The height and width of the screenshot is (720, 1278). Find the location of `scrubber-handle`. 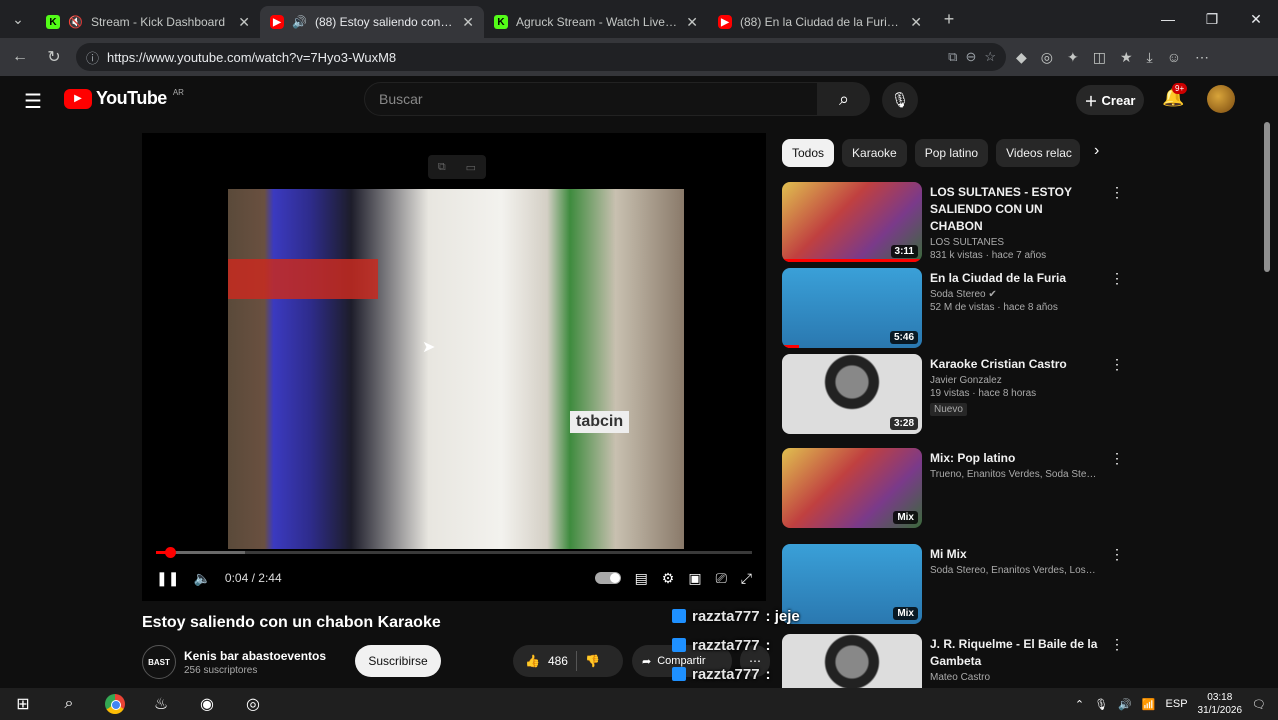

scrubber-handle is located at coordinates (171, 552).